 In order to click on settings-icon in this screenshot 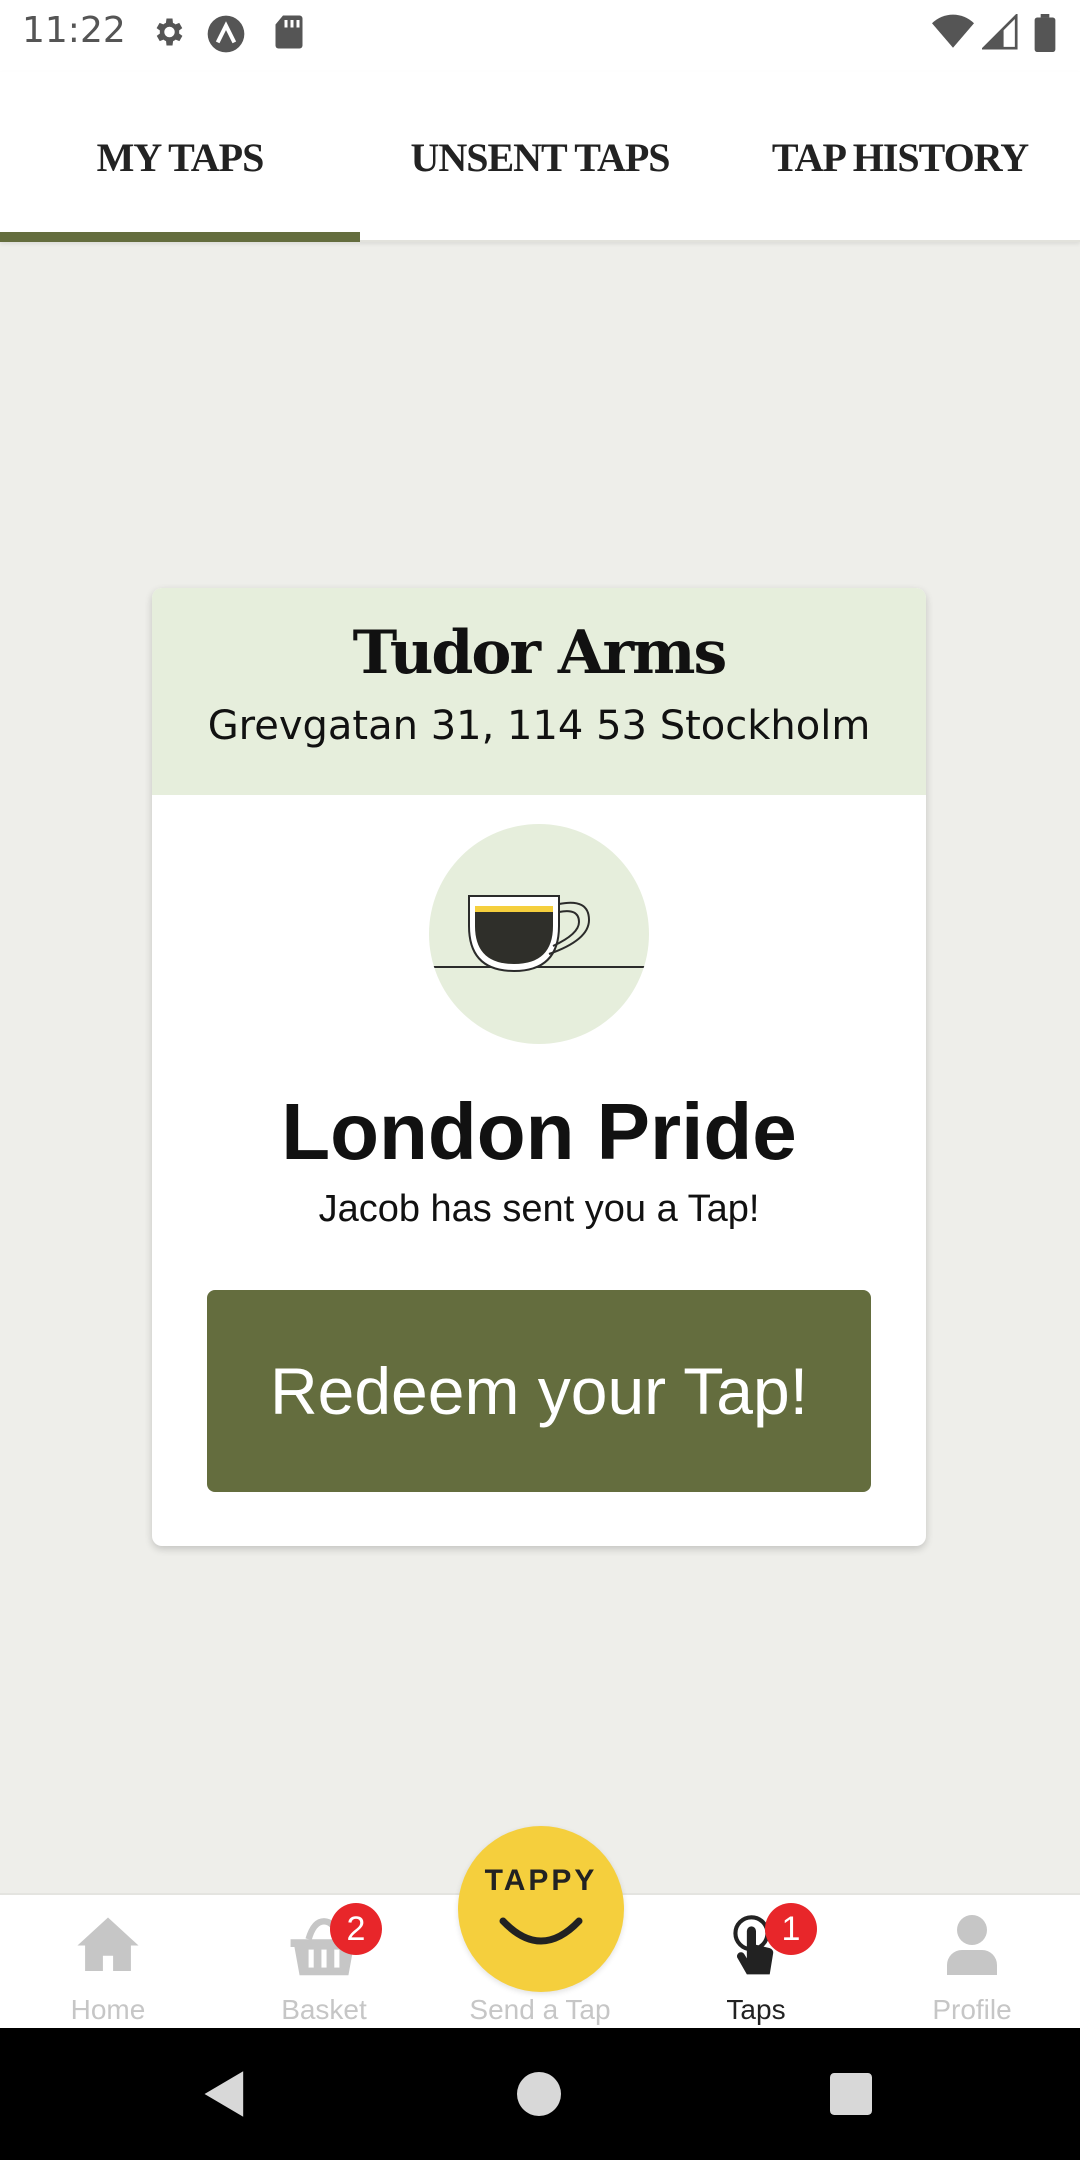, I will do `click(168, 34)`.